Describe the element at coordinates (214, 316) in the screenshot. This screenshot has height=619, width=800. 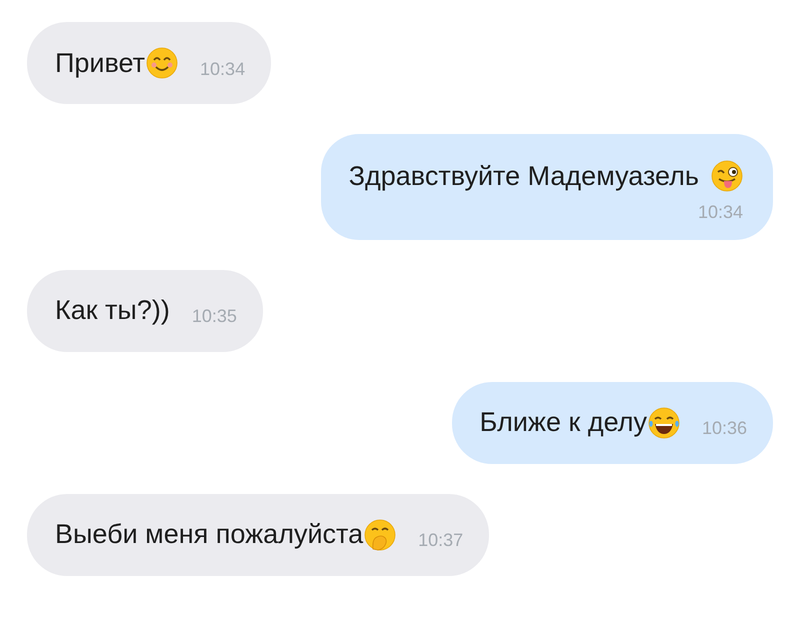
I see `message-time: 10:35` at that location.